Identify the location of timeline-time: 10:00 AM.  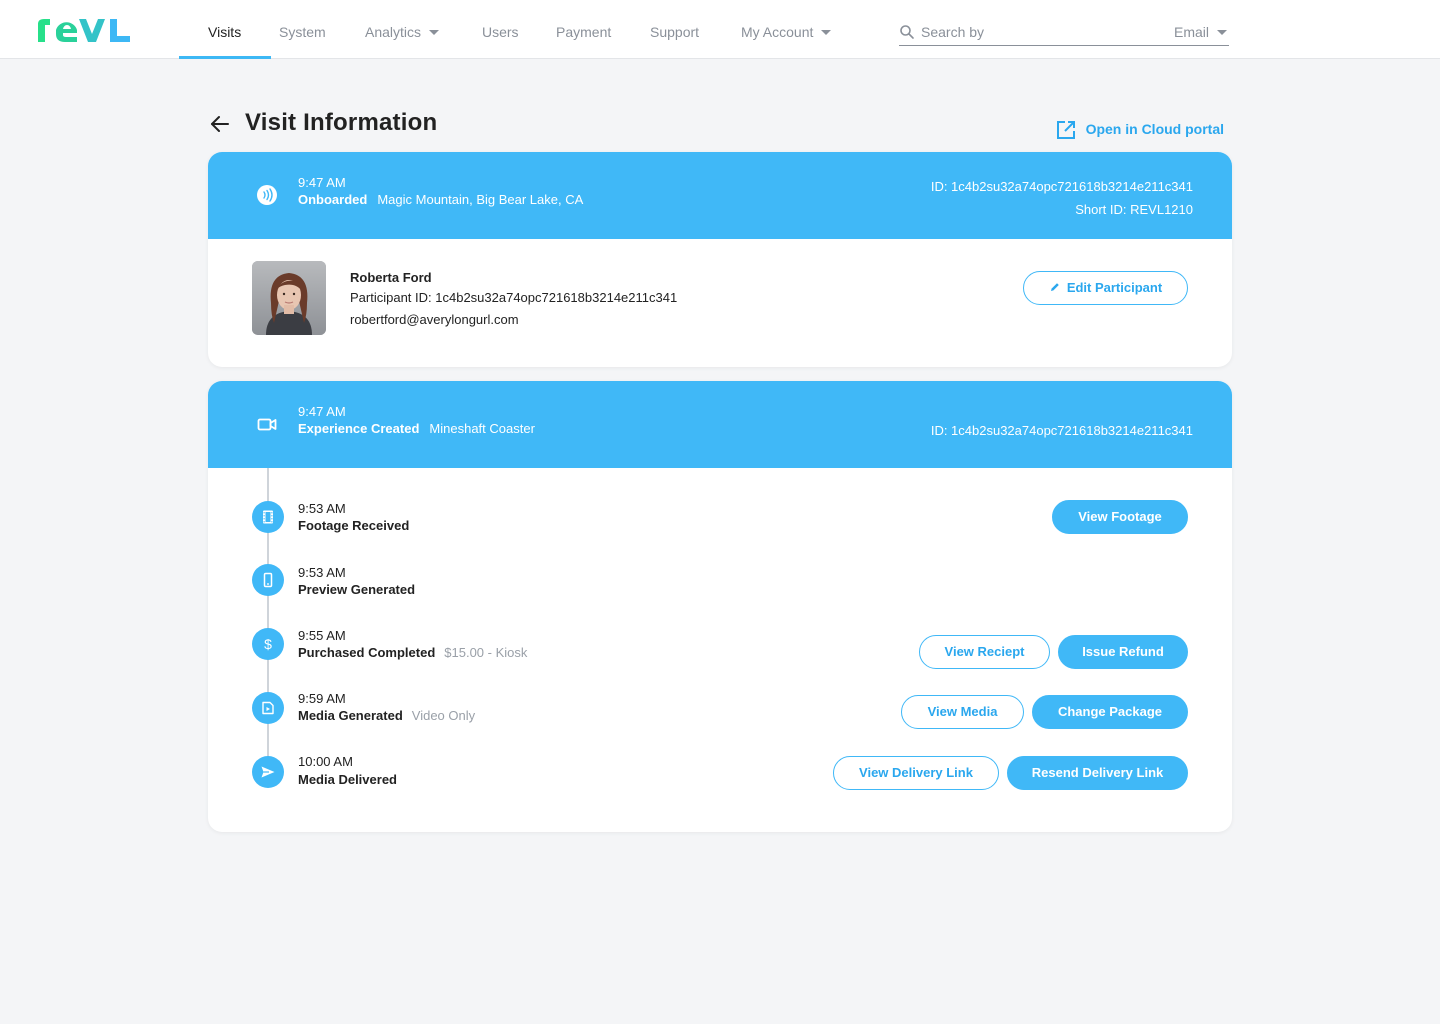
(325, 761).